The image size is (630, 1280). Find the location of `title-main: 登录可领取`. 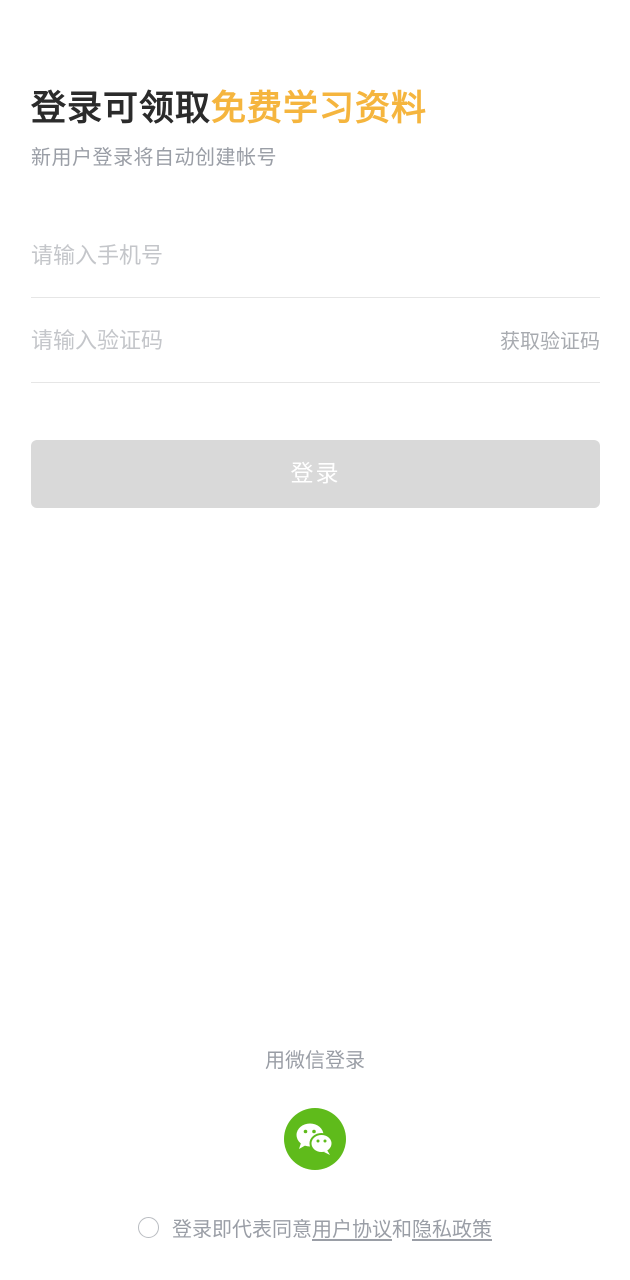

title-main: 登录可领取 is located at coordinates (121, 109).